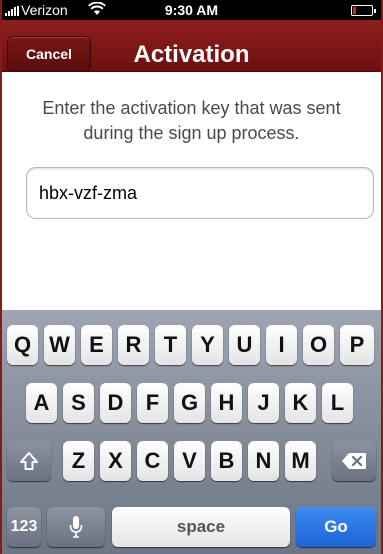  I want to click on key-d: D, so click(115, 403).